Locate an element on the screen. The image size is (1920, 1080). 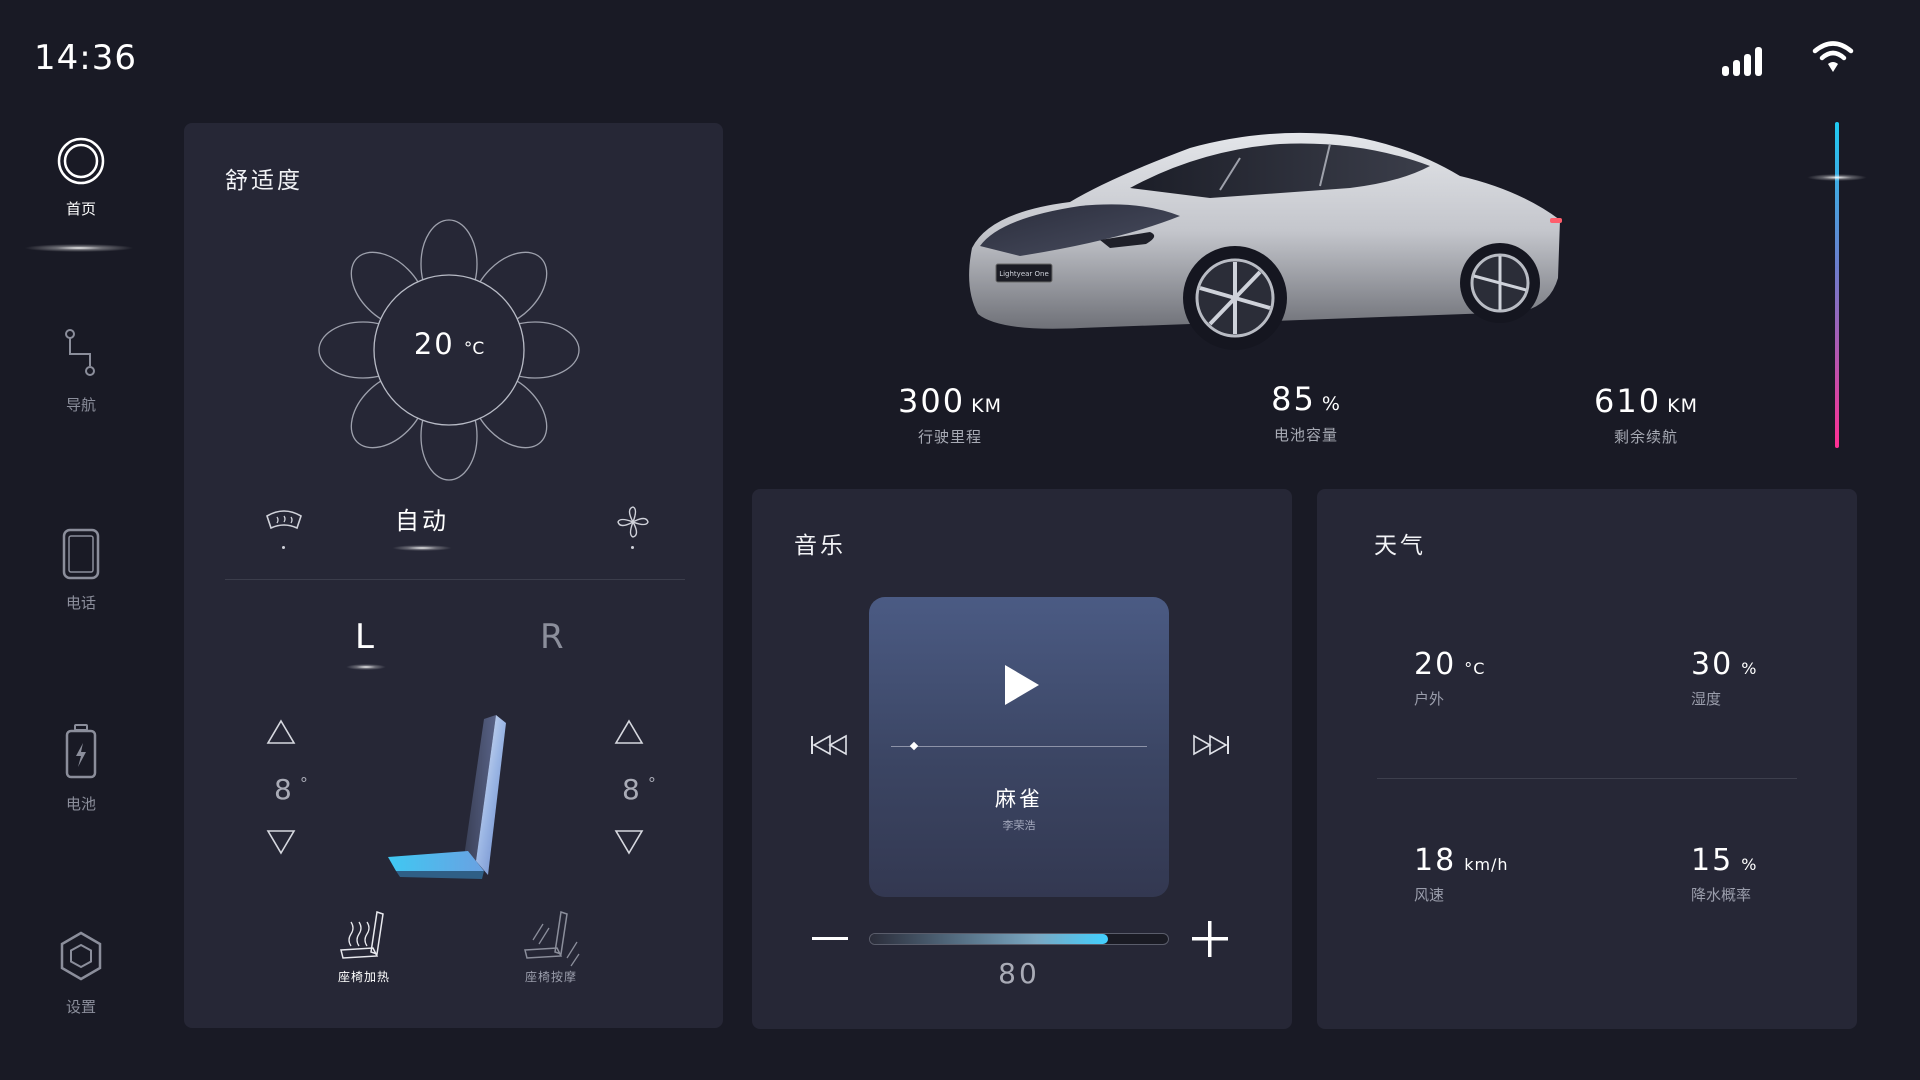
music-panel: 音乐 麻雀 李荣浩 80 is located at coordinates (1022, 759).